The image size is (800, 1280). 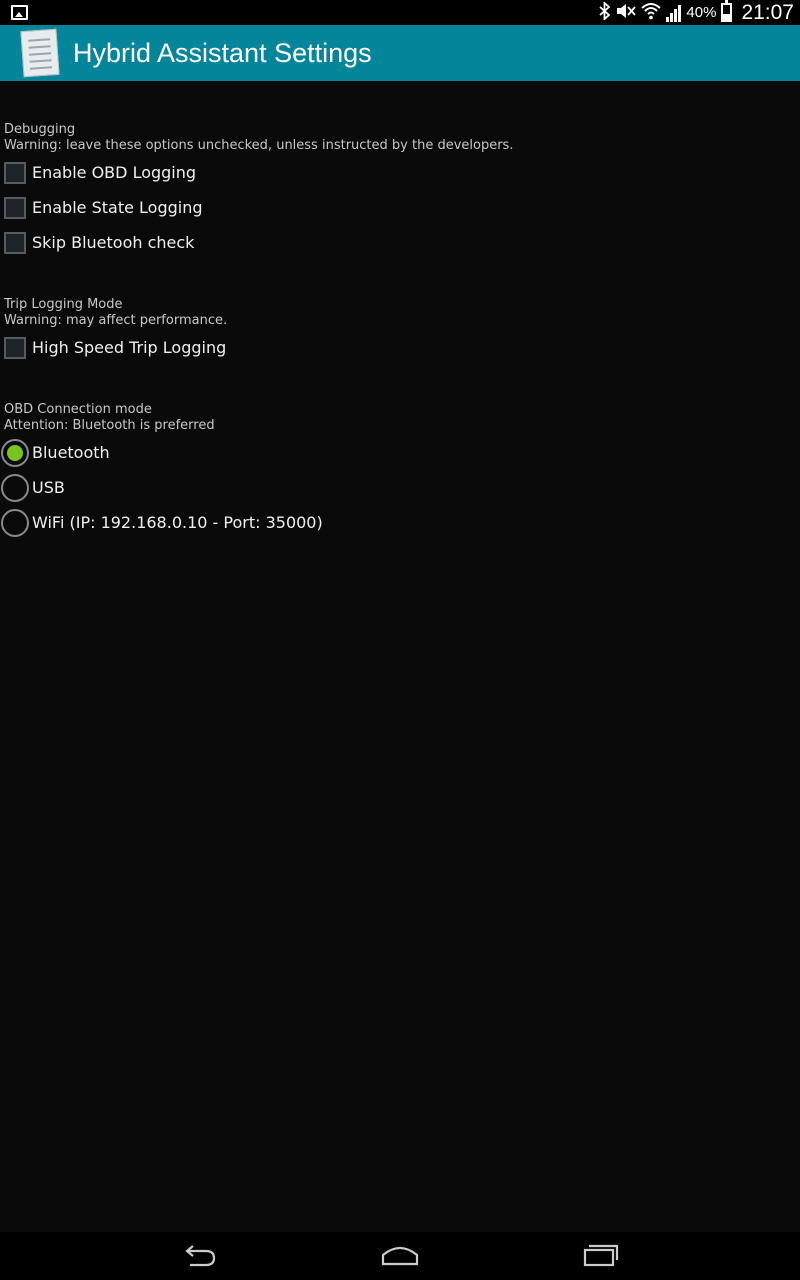 I want to click on section-title-trip-logging: Trip Logging Mode, so click(x=63, y=304).